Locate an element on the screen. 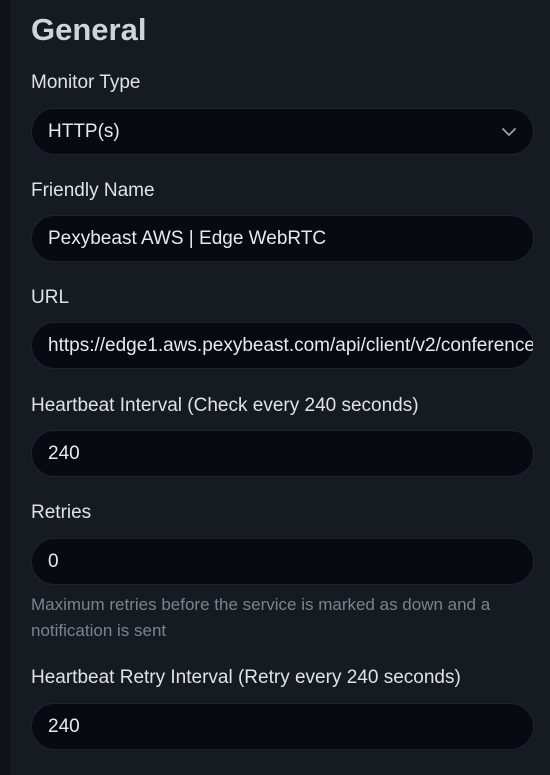 The image size is (550, 775). retry-interval-value: 240 is located at coordinates (64, 726).